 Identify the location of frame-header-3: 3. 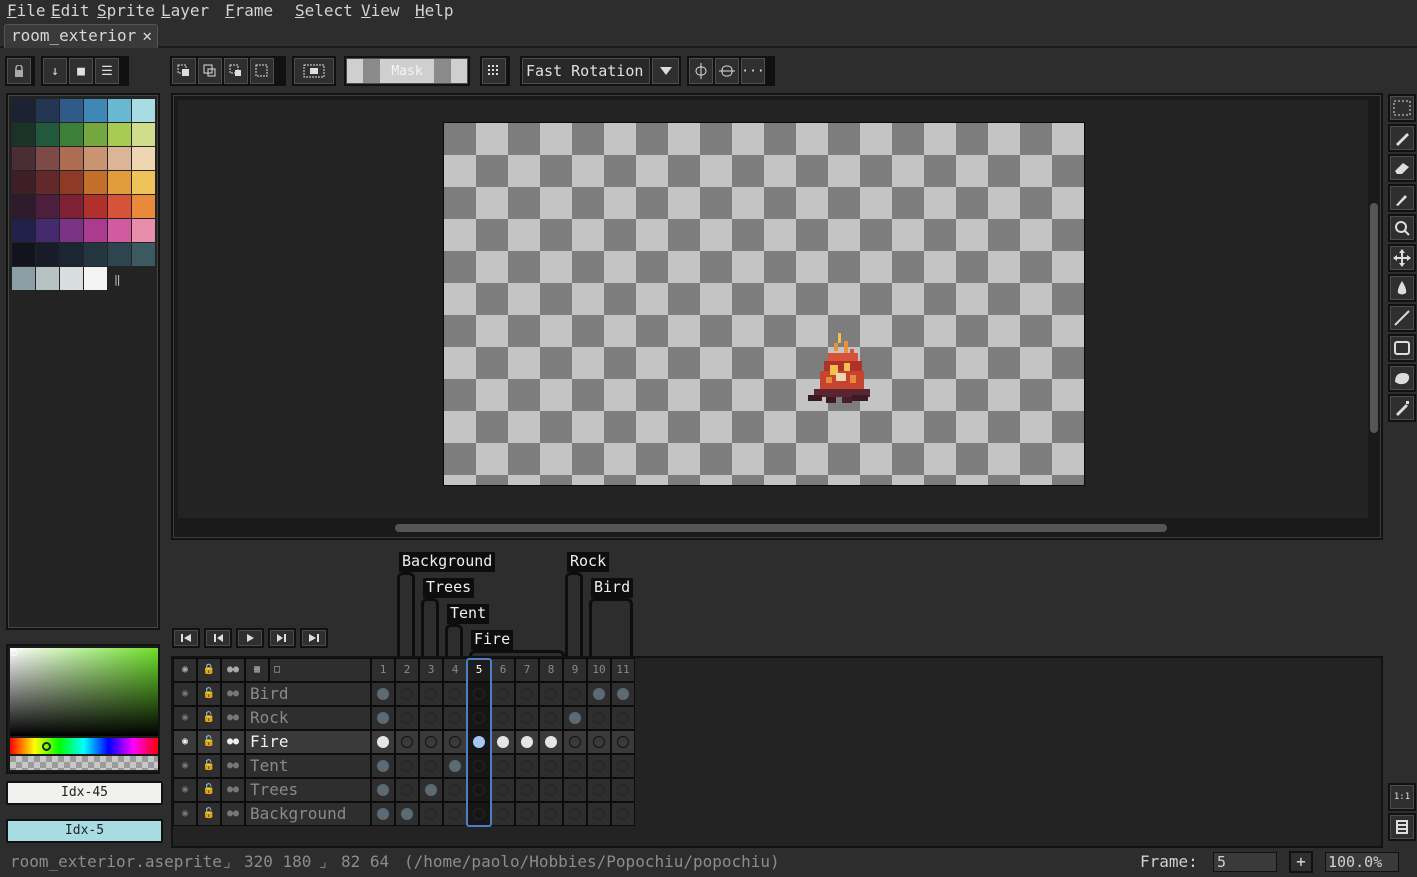
(431, 670).